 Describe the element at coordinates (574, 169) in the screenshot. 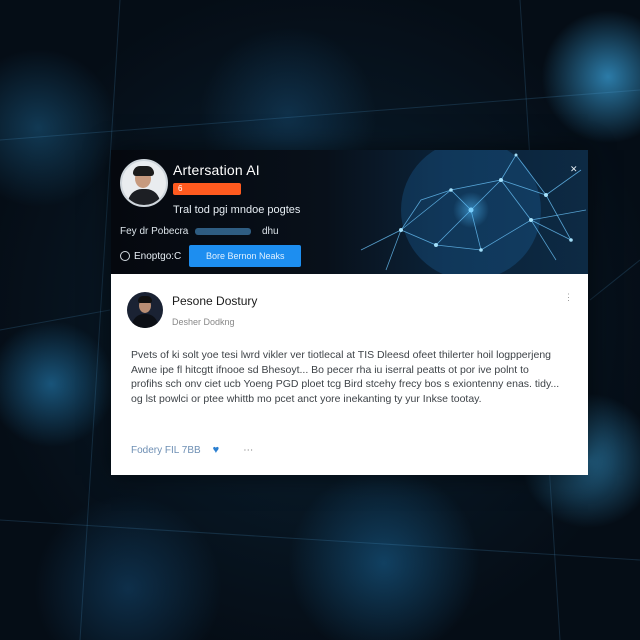

I see `close-icon: ✕` at that location.